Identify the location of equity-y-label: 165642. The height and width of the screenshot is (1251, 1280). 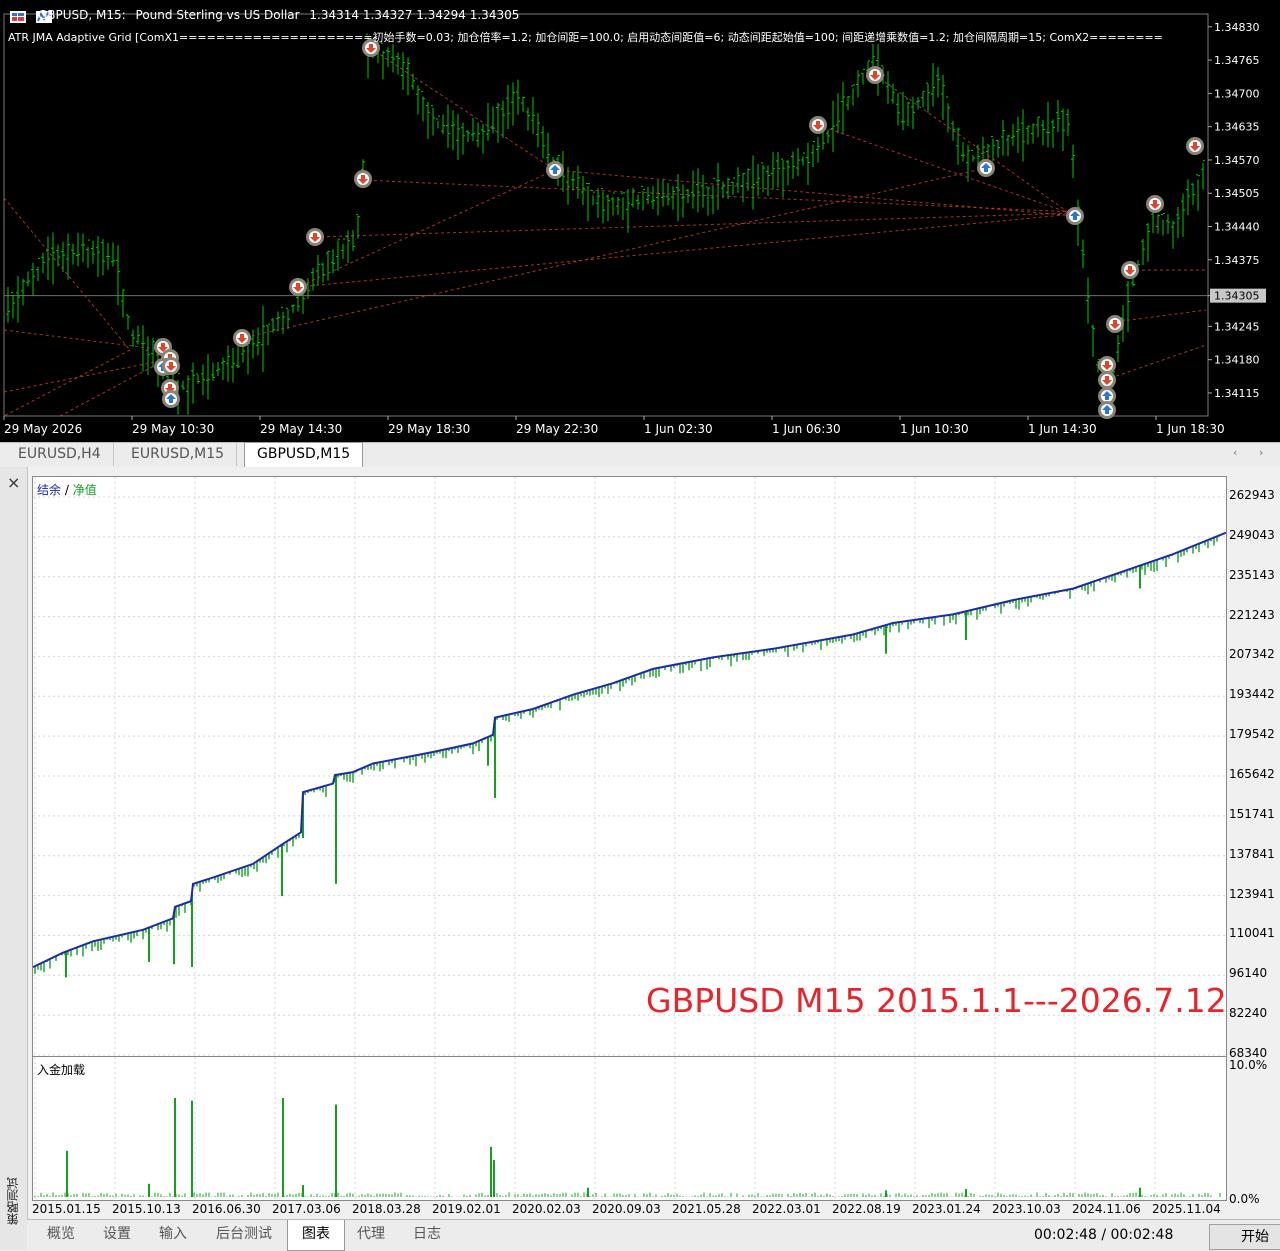
(1252, 773).